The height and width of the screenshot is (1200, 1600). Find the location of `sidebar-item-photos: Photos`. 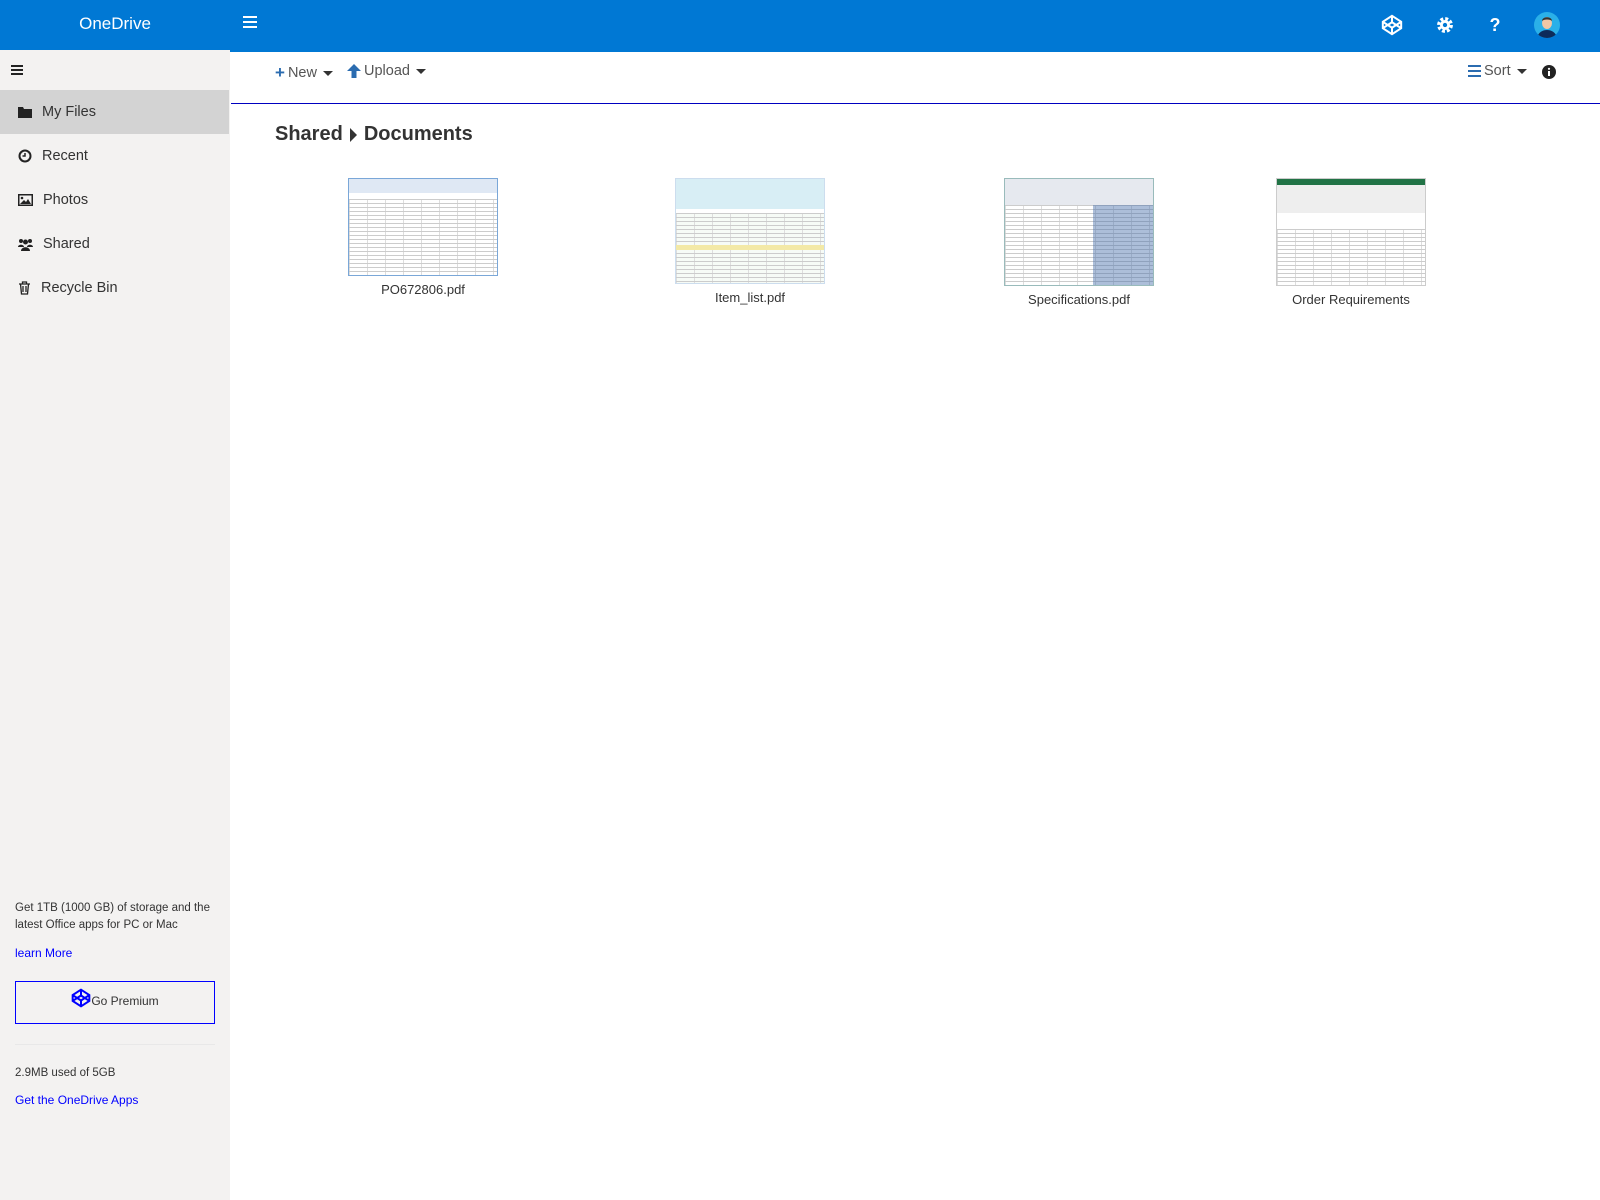

sidebar-item-photos: Photos is located at coordinates (114, 200).